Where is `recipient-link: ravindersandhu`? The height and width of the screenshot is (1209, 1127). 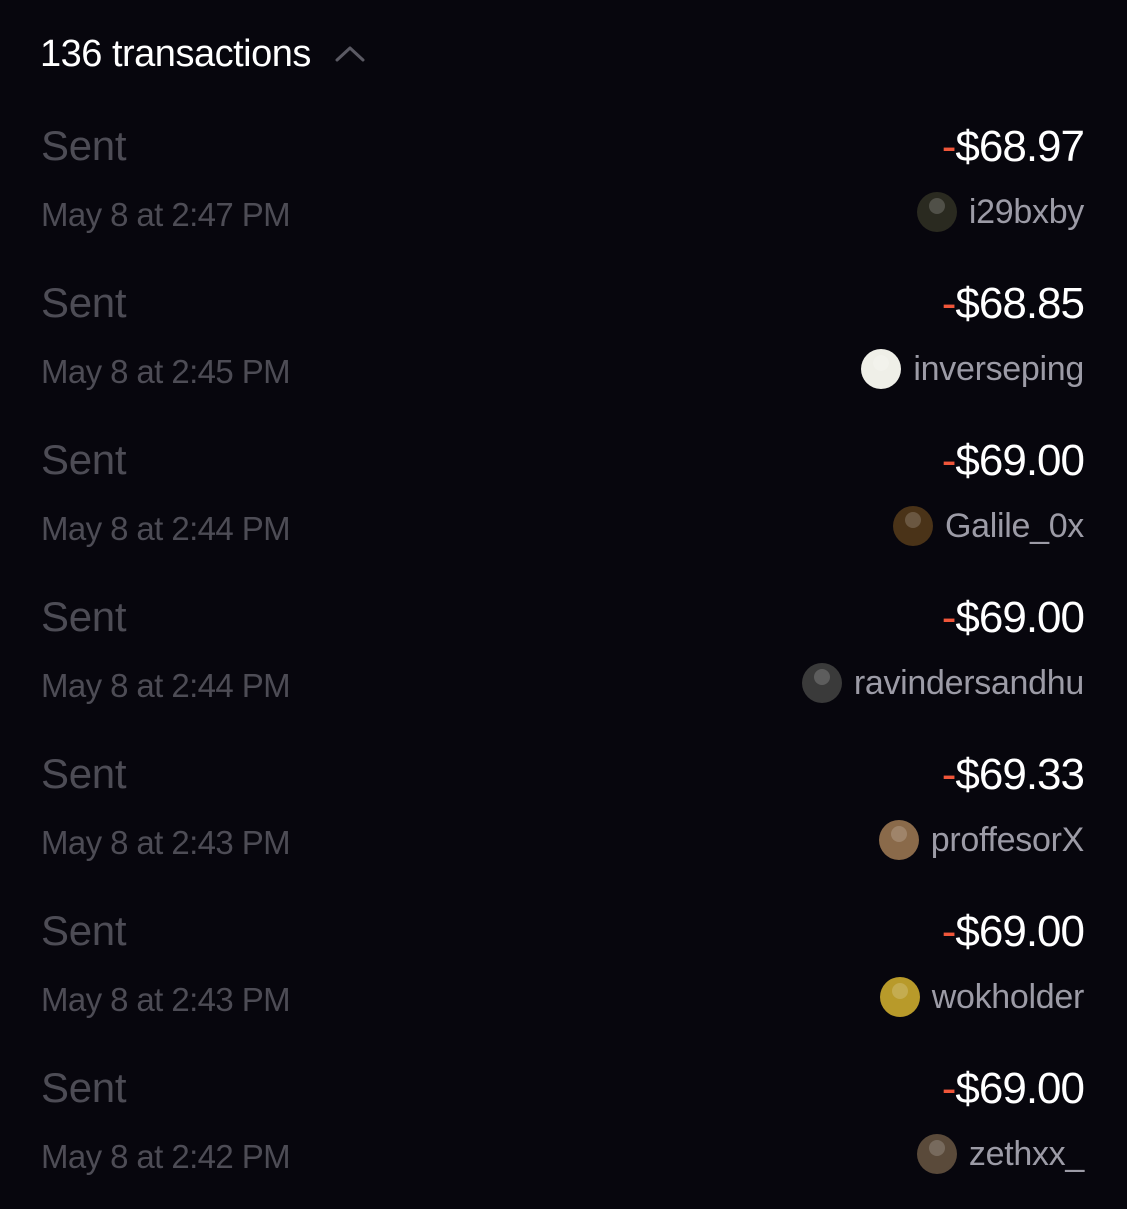
recipient-link: ravindersandhu is located at coordinates (942, 683).